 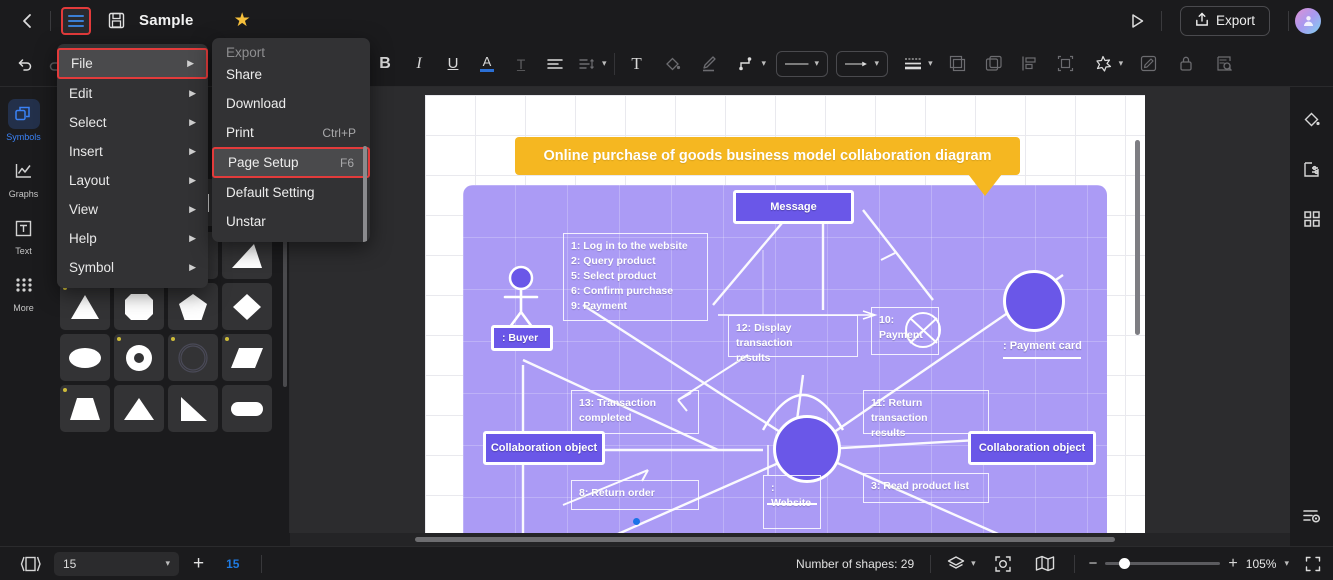 What do you see at coordinates (487, 64) in the screenshot?
I see `font-color-icon: A` at bounding box center [487, 64].